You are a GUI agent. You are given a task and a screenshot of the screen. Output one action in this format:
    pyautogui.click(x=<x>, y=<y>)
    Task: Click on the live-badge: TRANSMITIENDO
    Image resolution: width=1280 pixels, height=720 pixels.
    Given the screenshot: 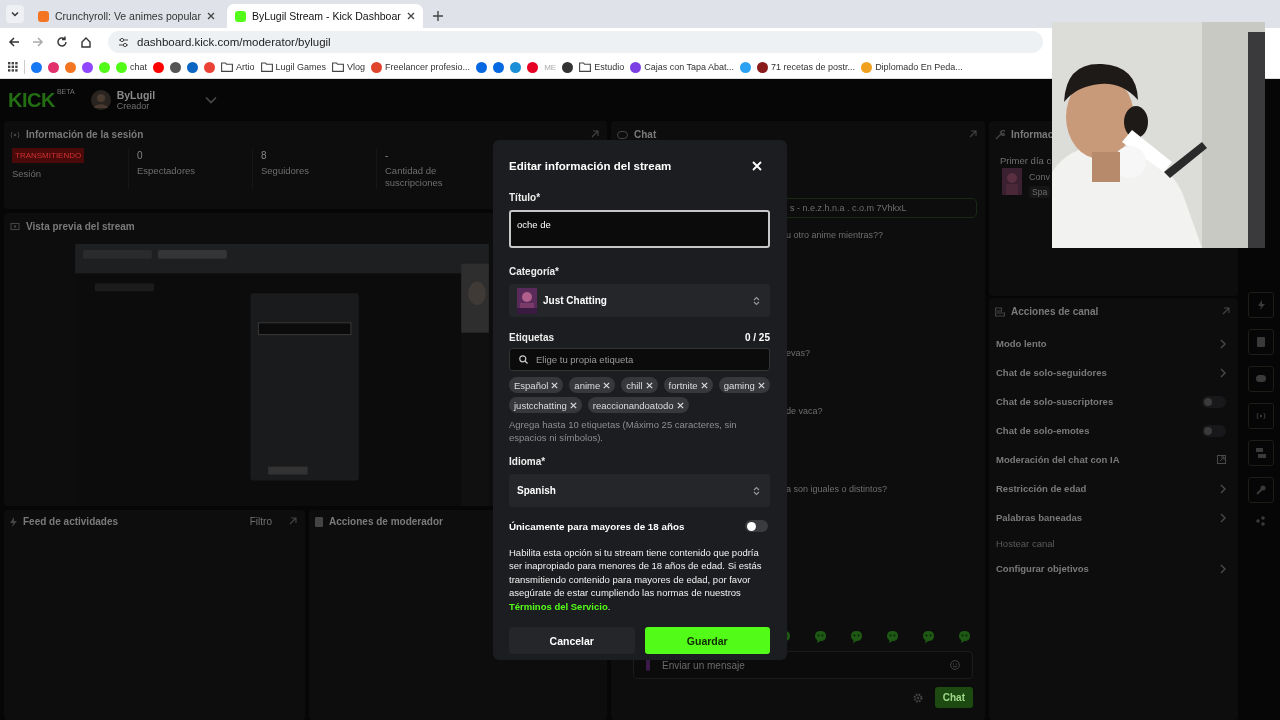 What is the action you would take?
    pyautogui.click(x=48, y=155)
    